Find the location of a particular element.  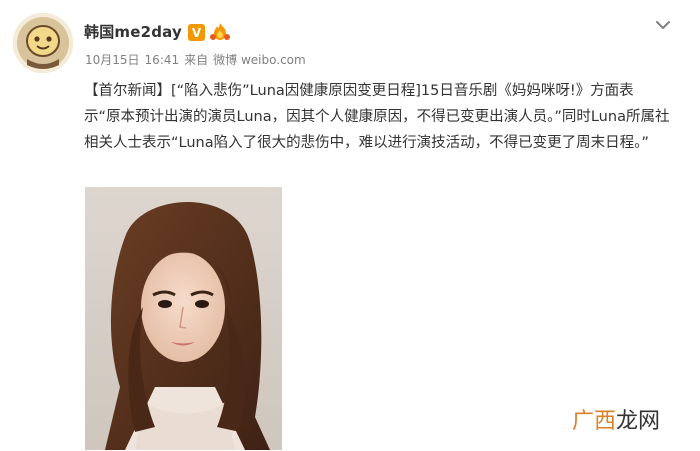

verified-badge-icon: V is located at coordinates (196, 32).